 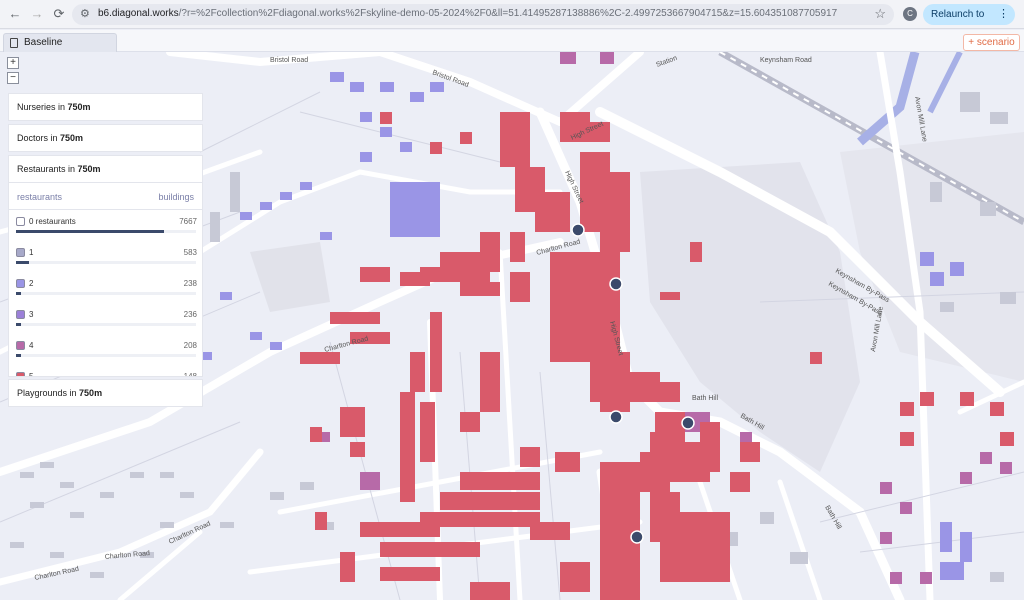 What do you see at coordinates (290, 277) in the screenshot?
I see `park-area` at bounding box center [290, 277].